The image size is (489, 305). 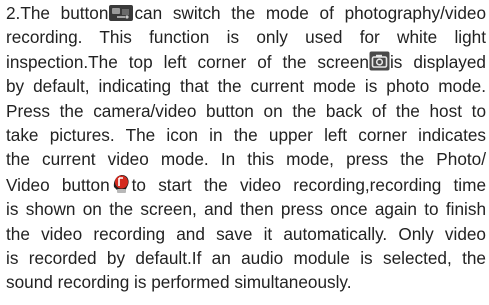 What do you see at coordinates (379, 61) in the screenshot?
I see `camera-icon` at bounding box center [379, 61].